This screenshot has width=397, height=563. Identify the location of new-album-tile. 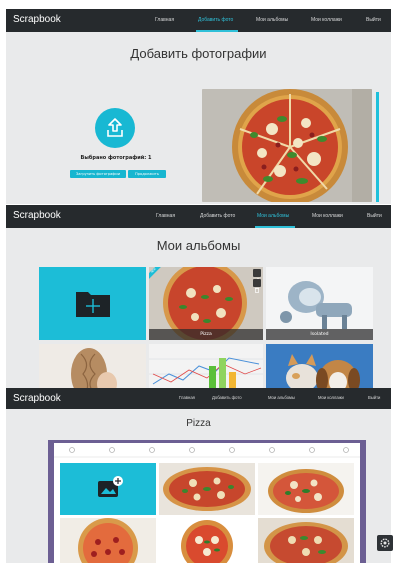
(92, 303).